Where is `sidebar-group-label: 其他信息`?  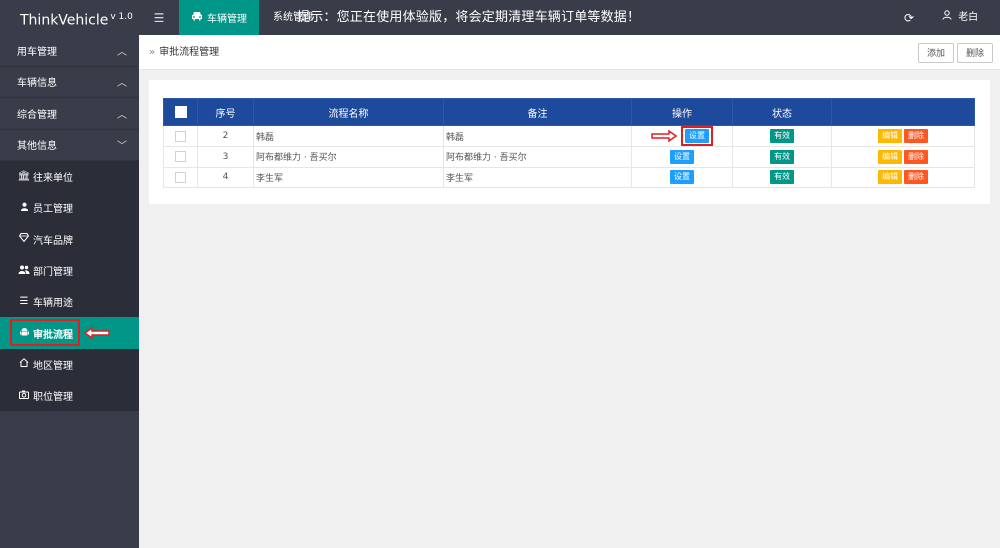 sidebar-group-label: 其他信息 is located at coordinates (37, 147).